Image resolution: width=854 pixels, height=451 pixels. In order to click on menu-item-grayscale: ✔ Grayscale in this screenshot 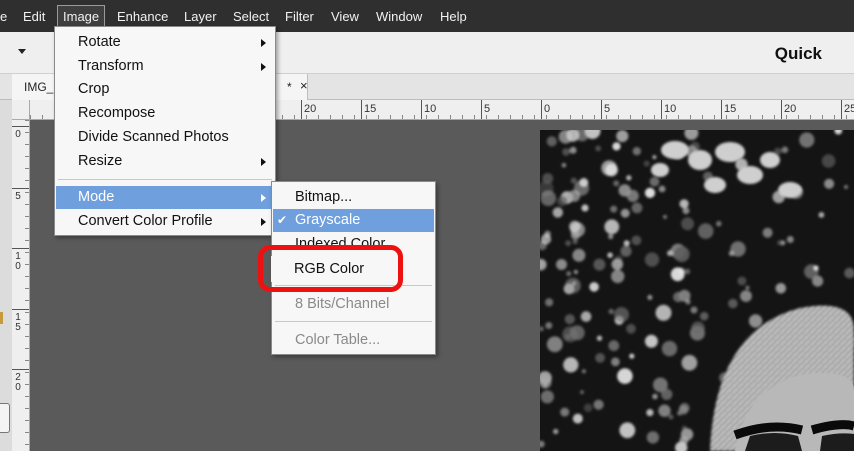, I will do `click(353, 220)`.